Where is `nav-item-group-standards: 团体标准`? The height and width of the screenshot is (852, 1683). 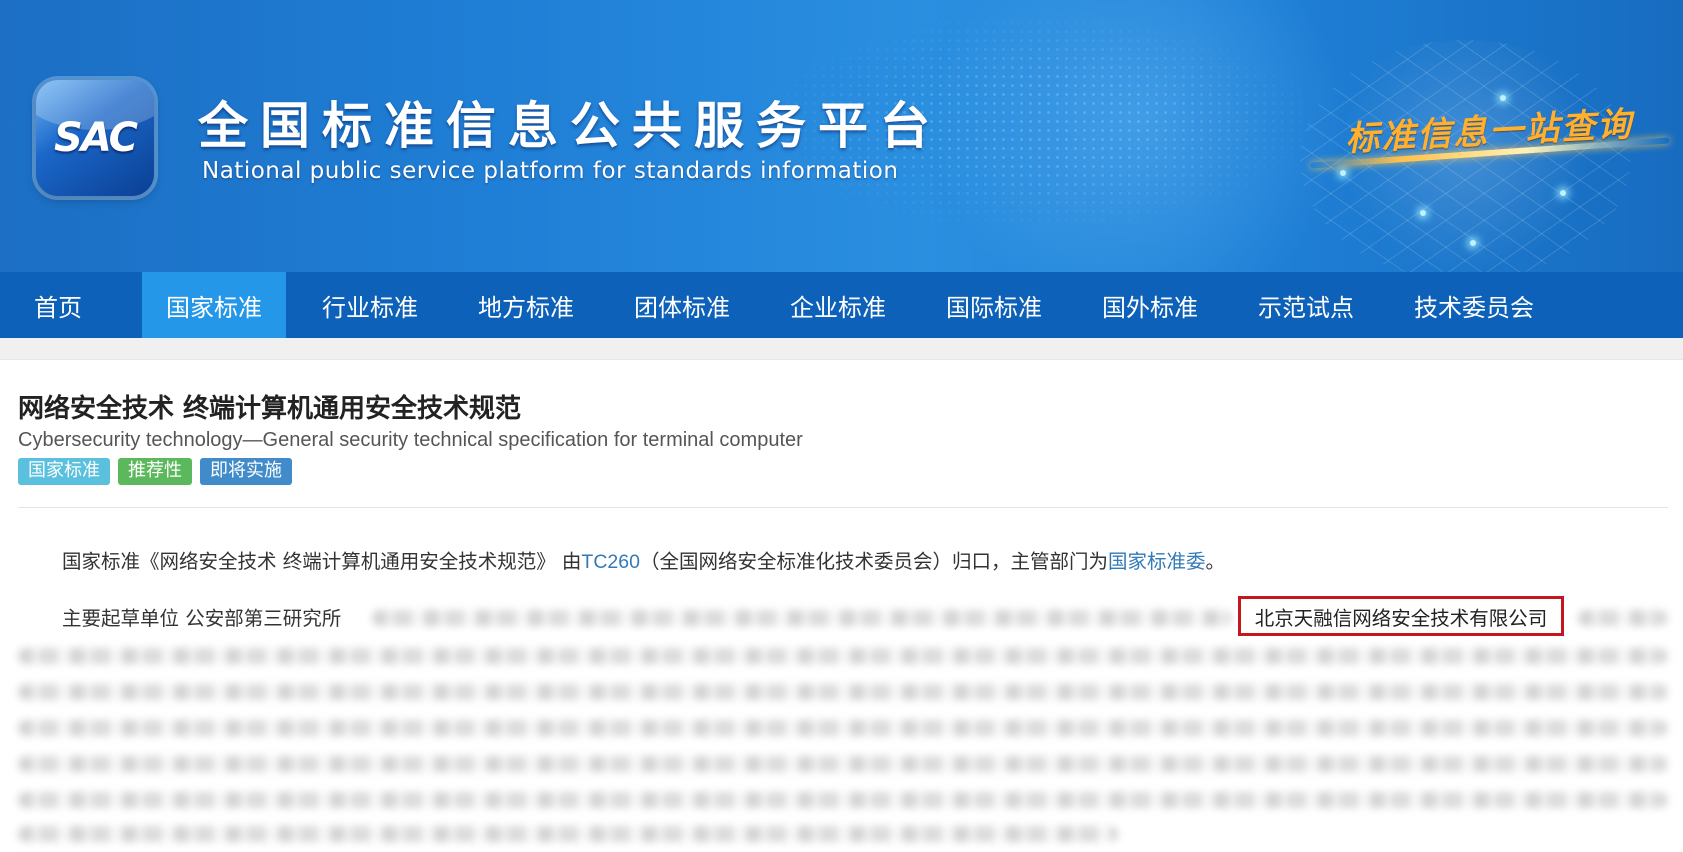
nav-item-group-standards: 团体标准 is located at coordinates (682, 305).